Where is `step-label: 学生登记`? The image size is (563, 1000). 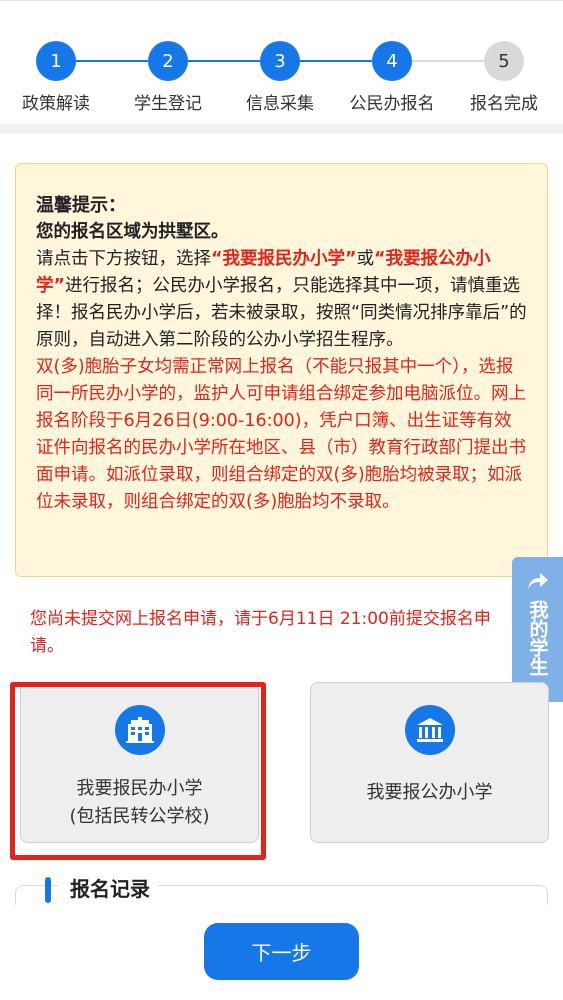 step-label: 学生登记 is located at coordinates (168, 104).